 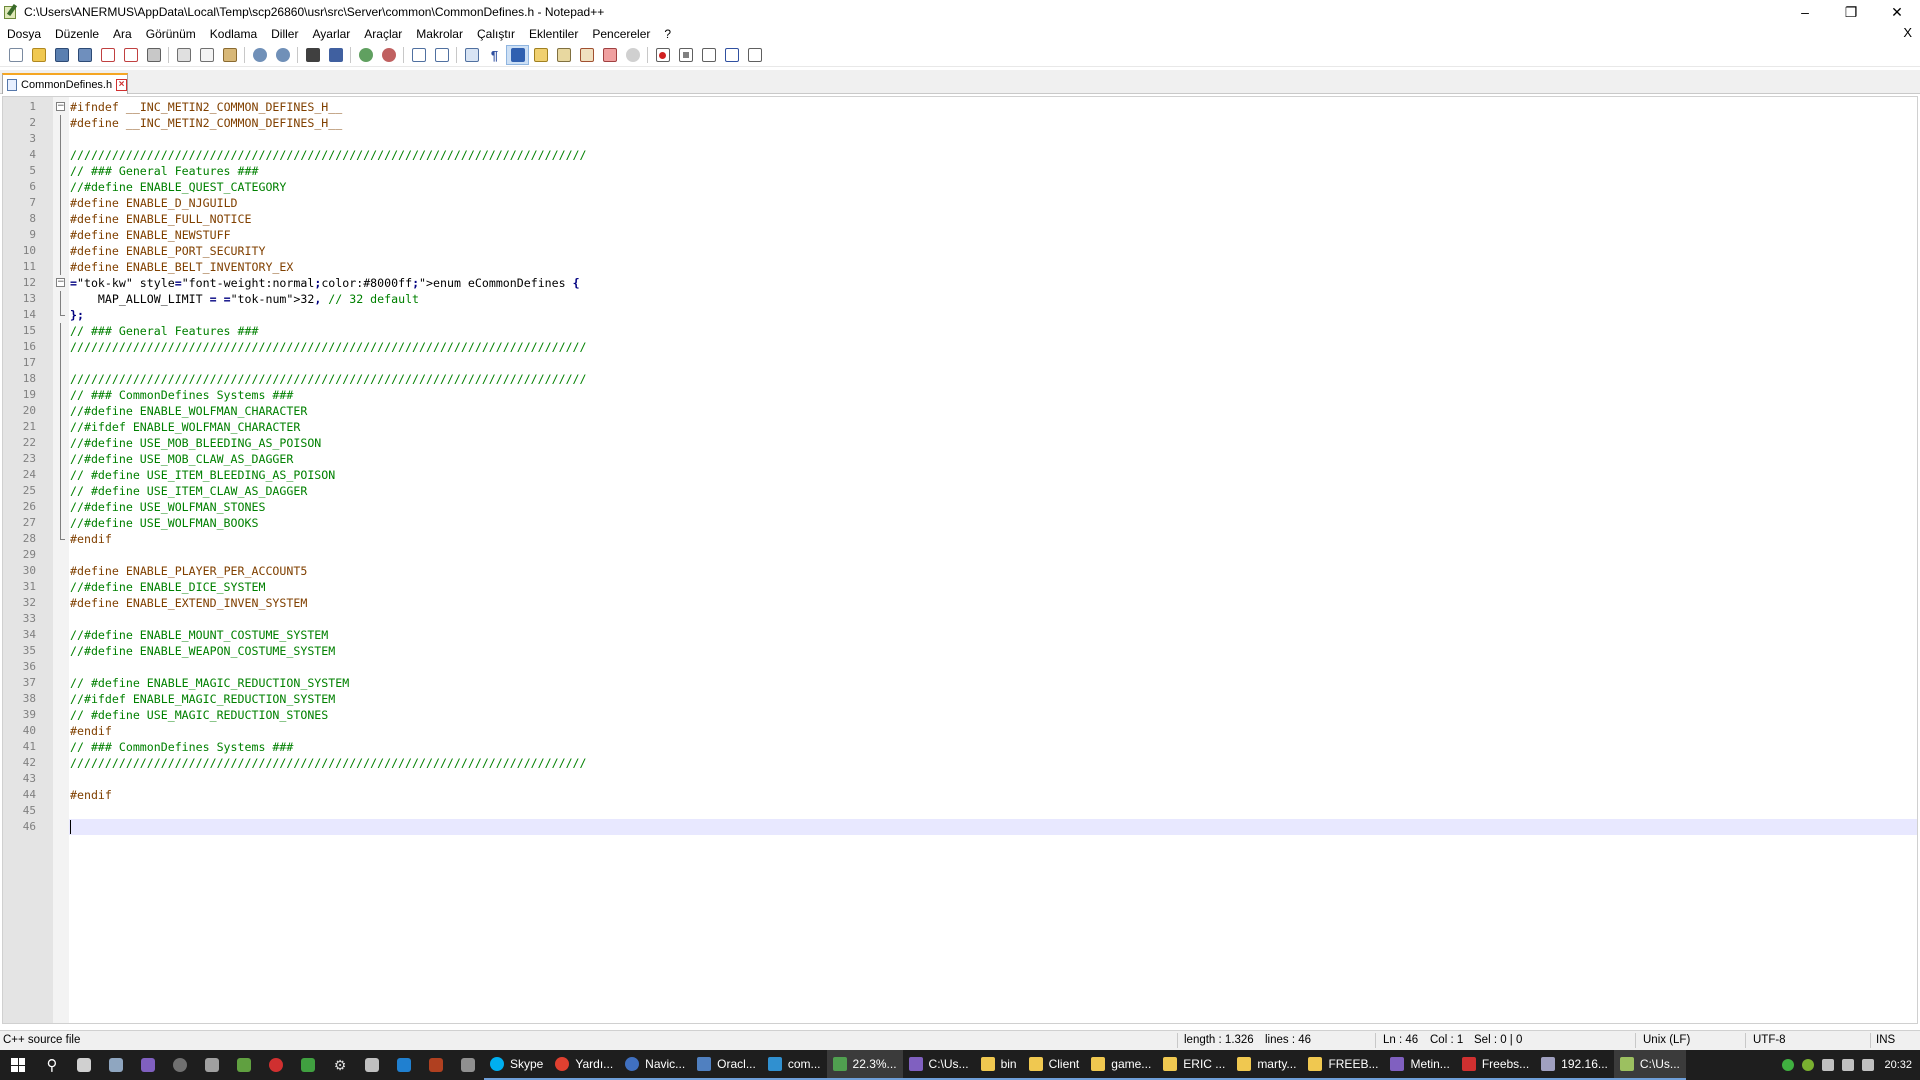 I want to click on code-line: 39 // #define USE_MAGIC_REDUCTION_STONES, so click(x=970, y=715).